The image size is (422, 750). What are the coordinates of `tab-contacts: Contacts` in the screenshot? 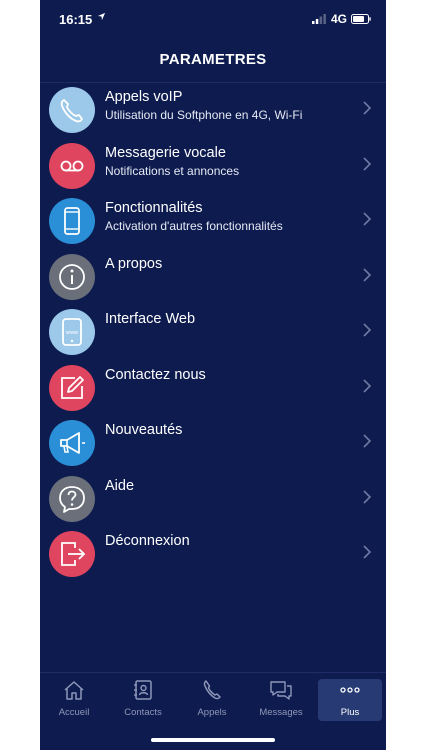 It's located at (143, 700).